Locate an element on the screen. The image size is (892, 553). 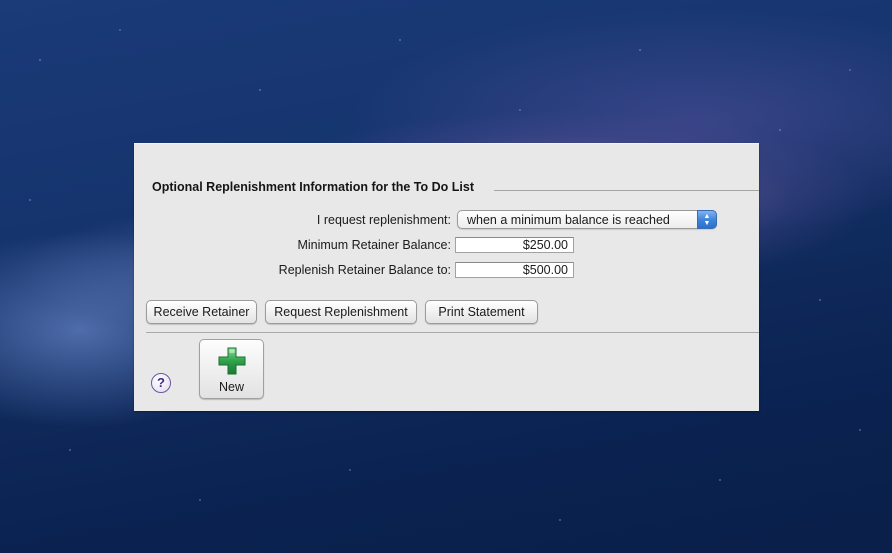
print-statement-button: Print Statement is located at coordinates (481, 312).